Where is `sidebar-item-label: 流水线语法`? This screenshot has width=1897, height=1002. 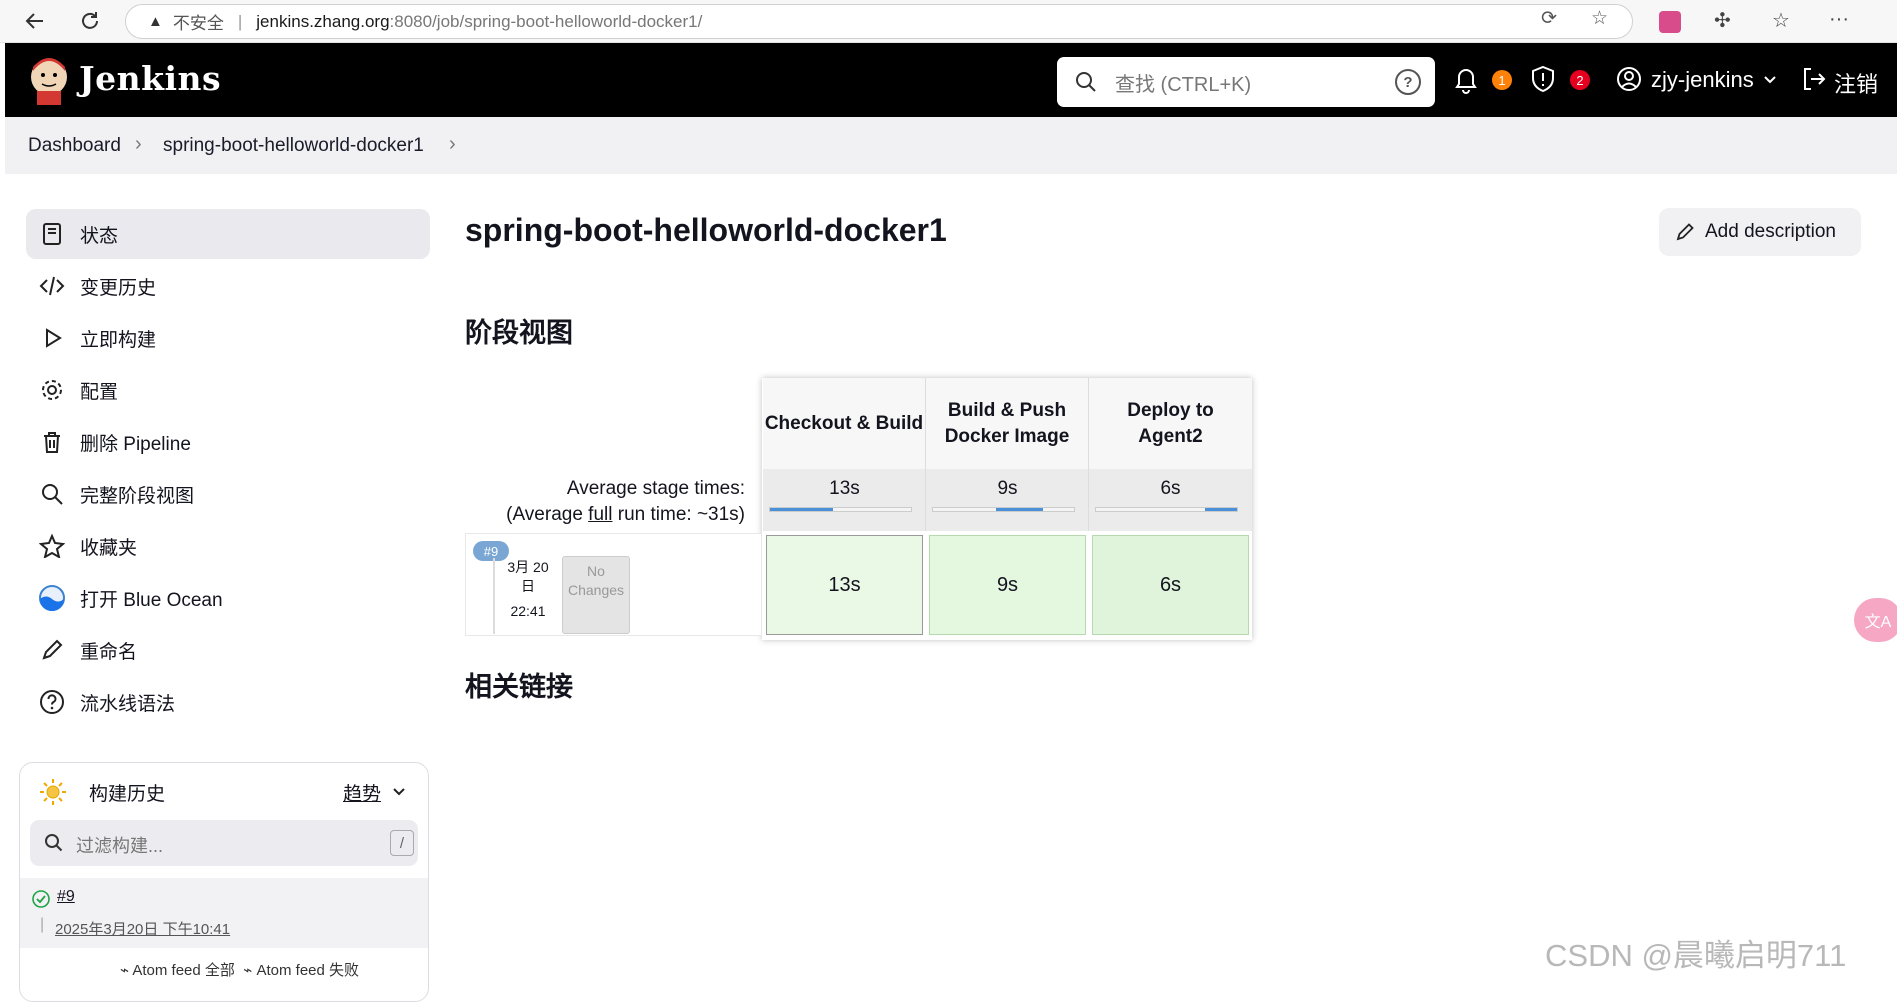
sidebar-item-label: 流水线语法 is located at coordinates (128, 704).